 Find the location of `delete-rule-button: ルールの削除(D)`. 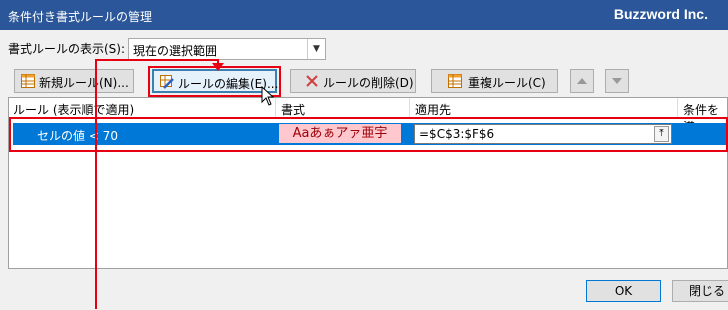

delete-rule-button: ルールの削除(D) is located at coordinates (353, 81).